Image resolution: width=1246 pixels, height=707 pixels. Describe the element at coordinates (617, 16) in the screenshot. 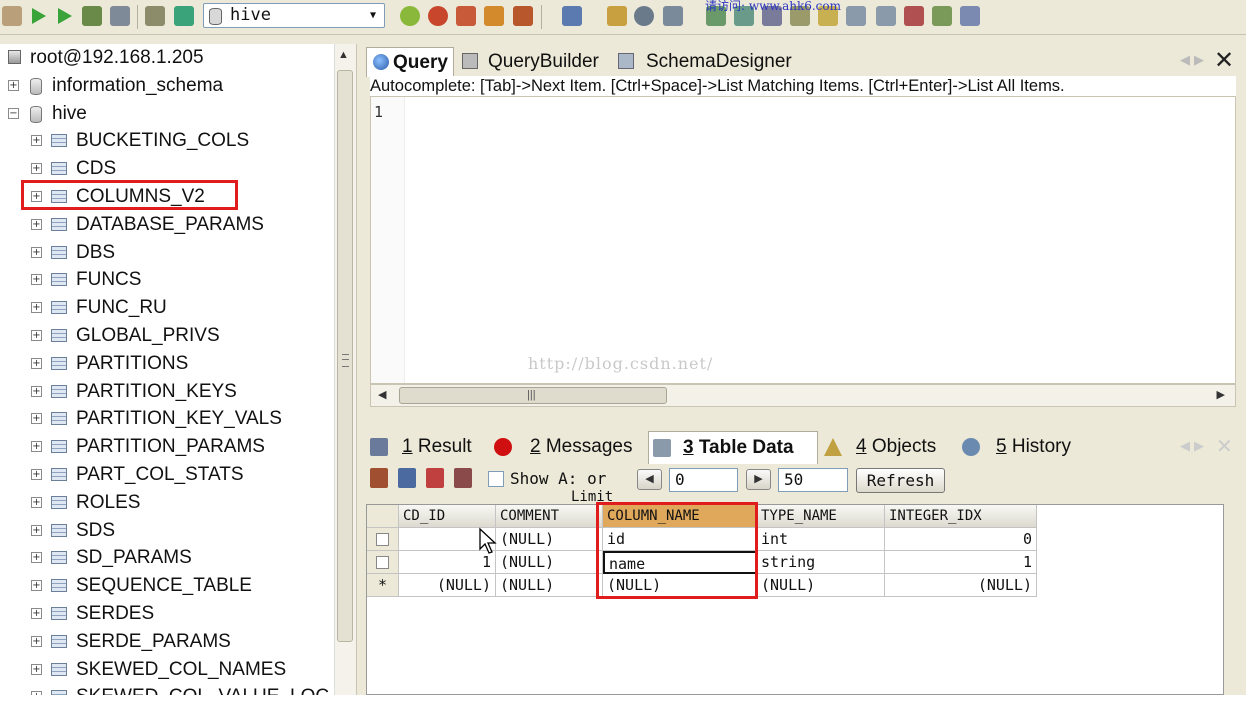

I see `clear-icon` at that location.